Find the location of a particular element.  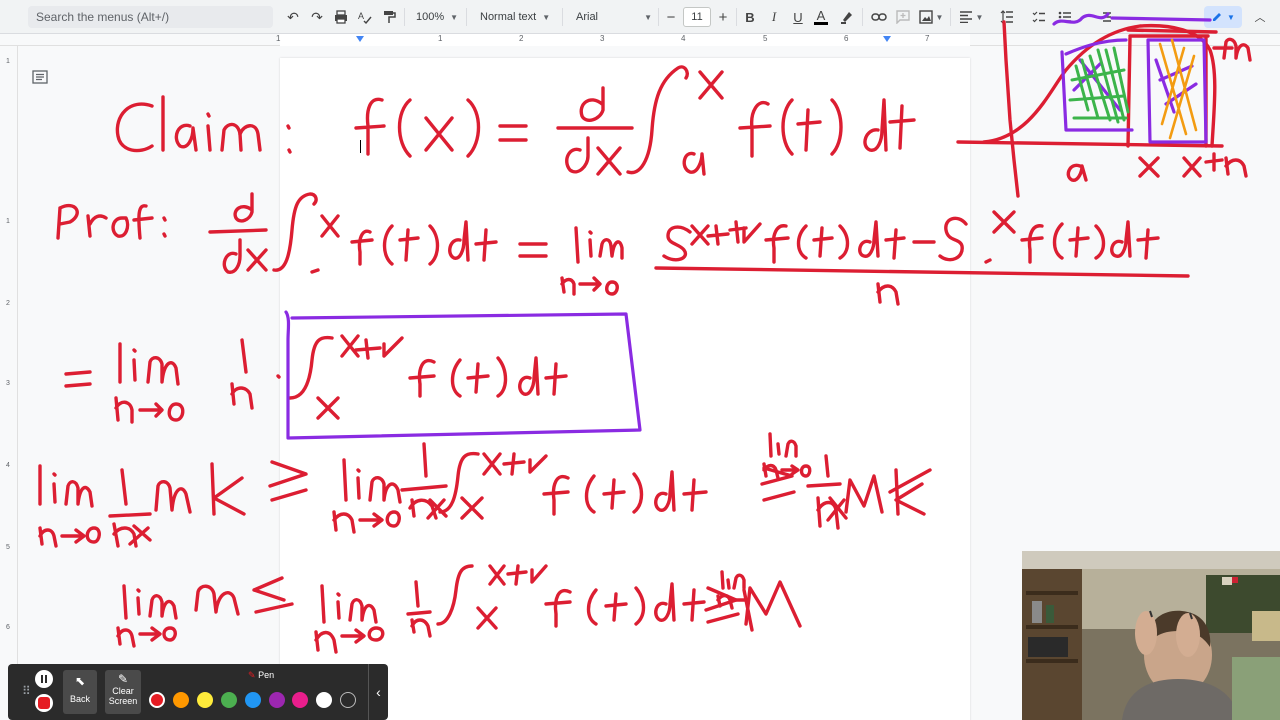

undo-icon: ↶ is located at coordinates (293, 17).